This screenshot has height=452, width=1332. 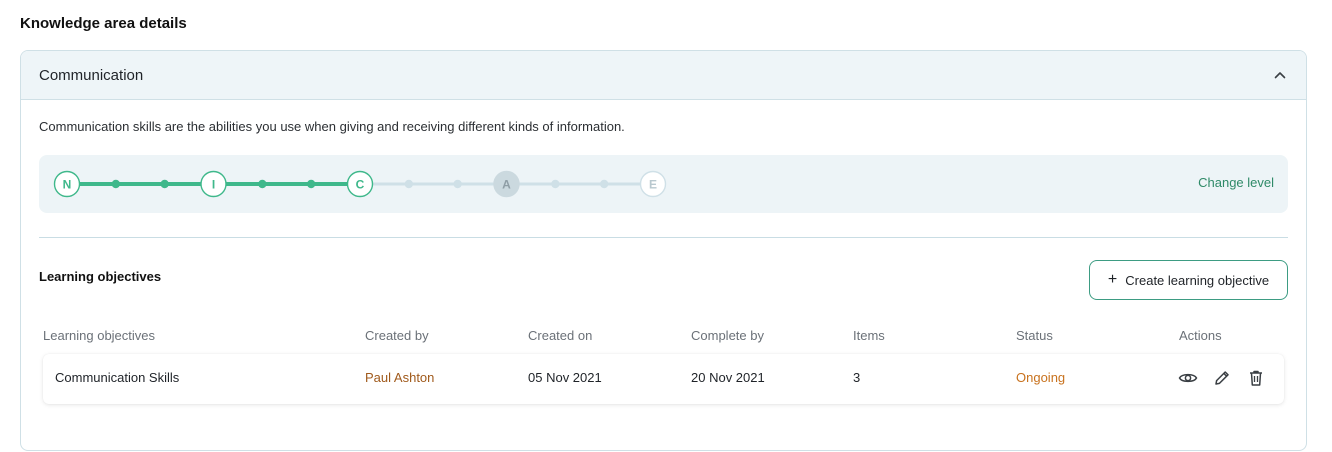 I want to click on card-header: Communication, so click(x=663, y=75).